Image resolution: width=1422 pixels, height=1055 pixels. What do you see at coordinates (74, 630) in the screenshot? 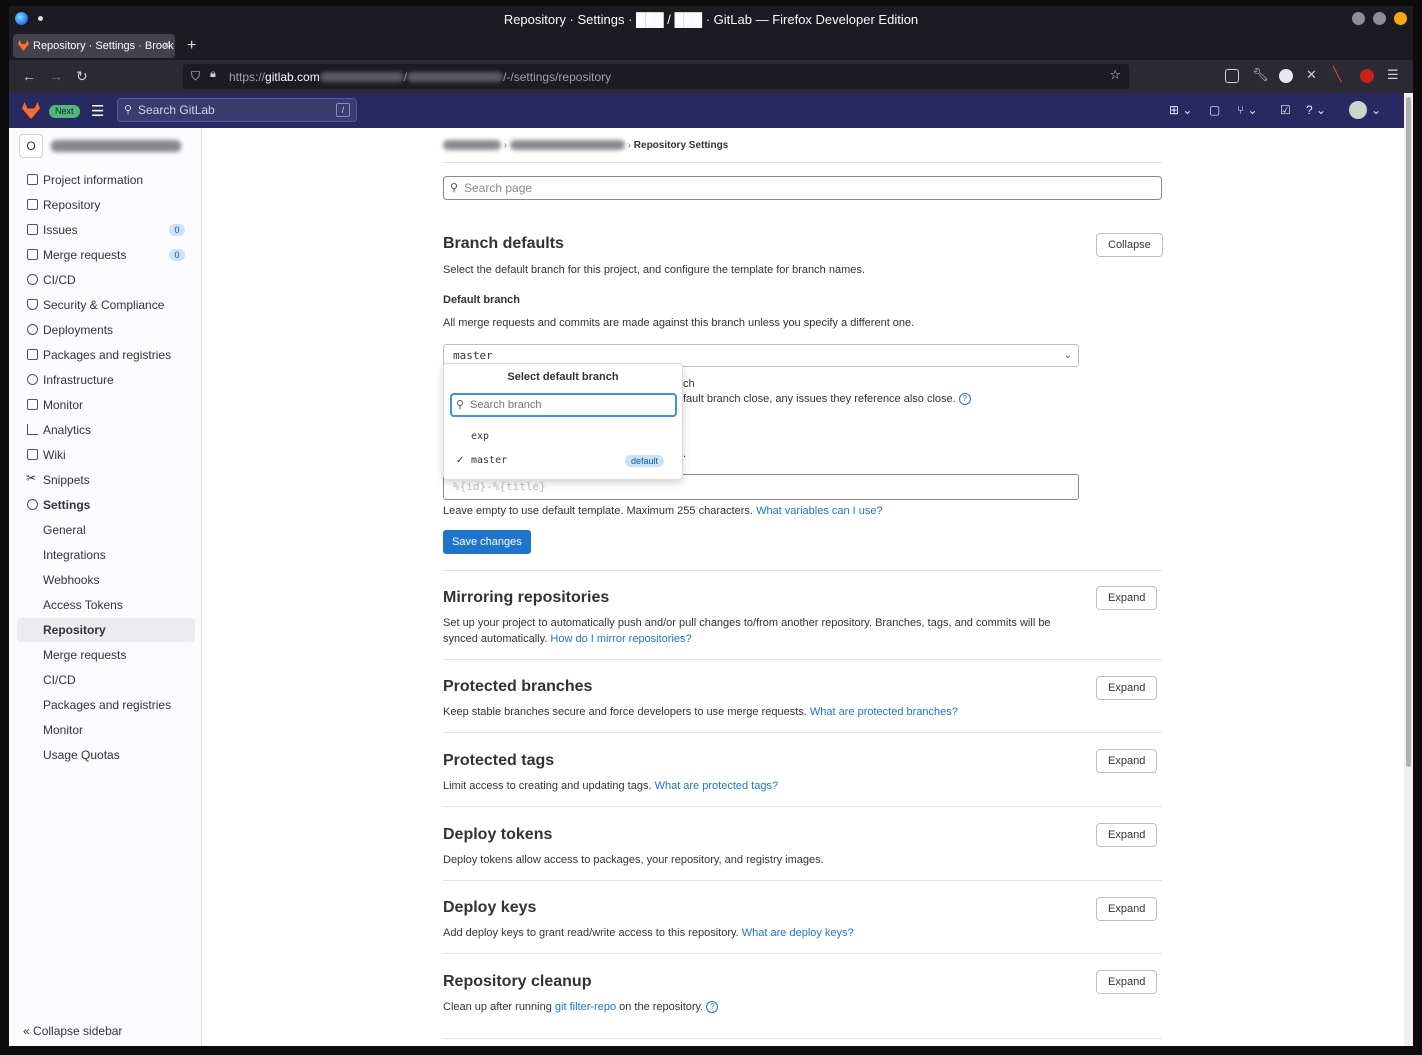
I see `sidebar-subitem-label: Repository` at bounding box center [74, 630].